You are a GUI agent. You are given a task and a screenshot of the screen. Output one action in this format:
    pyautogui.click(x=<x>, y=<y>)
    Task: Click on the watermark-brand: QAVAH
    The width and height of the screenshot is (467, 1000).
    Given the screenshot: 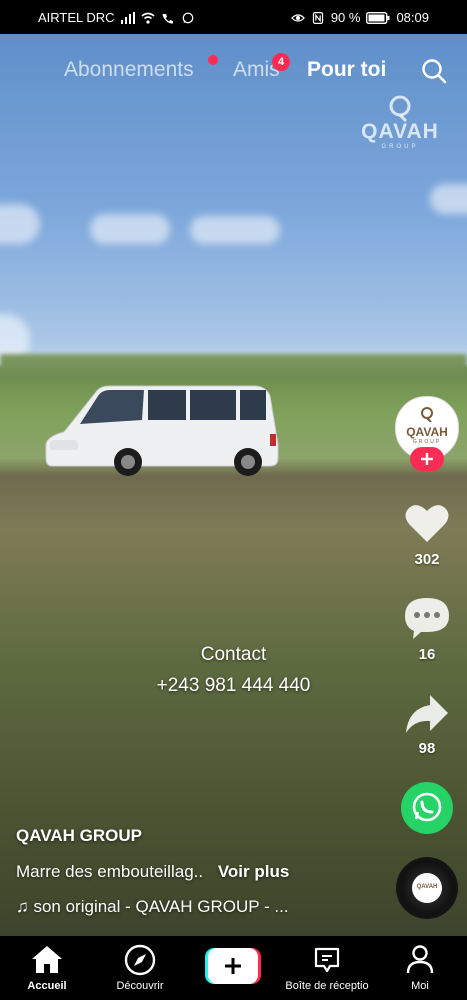 What is the action you would take?
    pyautogui.click(x=400, y=131)
    